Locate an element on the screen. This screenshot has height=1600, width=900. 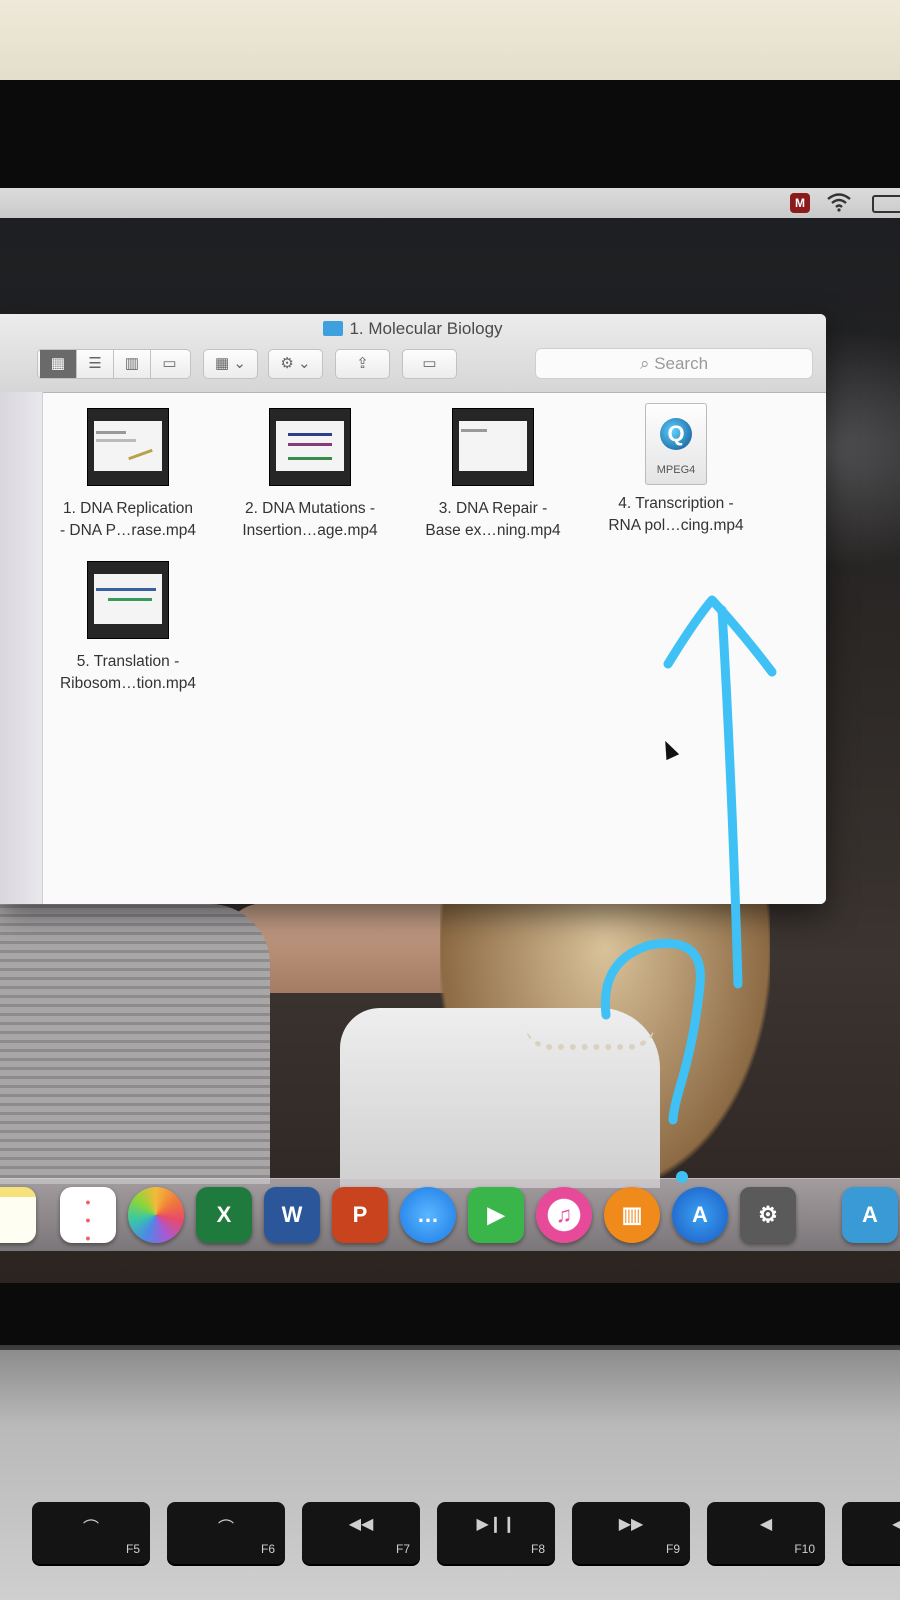
tag-icon: ▭ is located at coordinates (429, 363).